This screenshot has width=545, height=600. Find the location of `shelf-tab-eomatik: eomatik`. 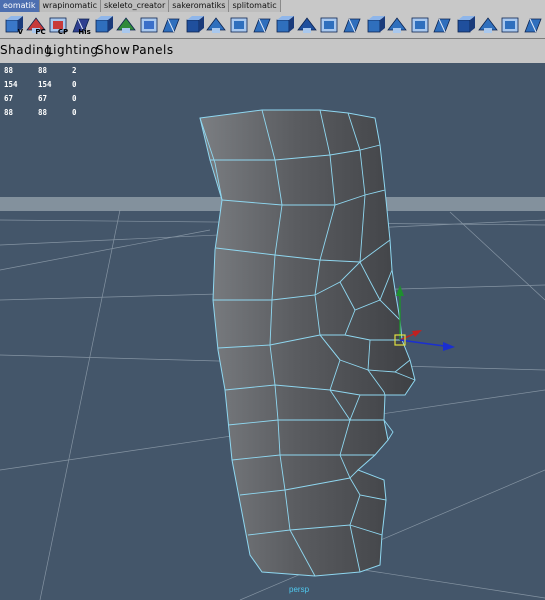

shelf-tab-eomatik: eomatik is located at coordinates (20, 6).